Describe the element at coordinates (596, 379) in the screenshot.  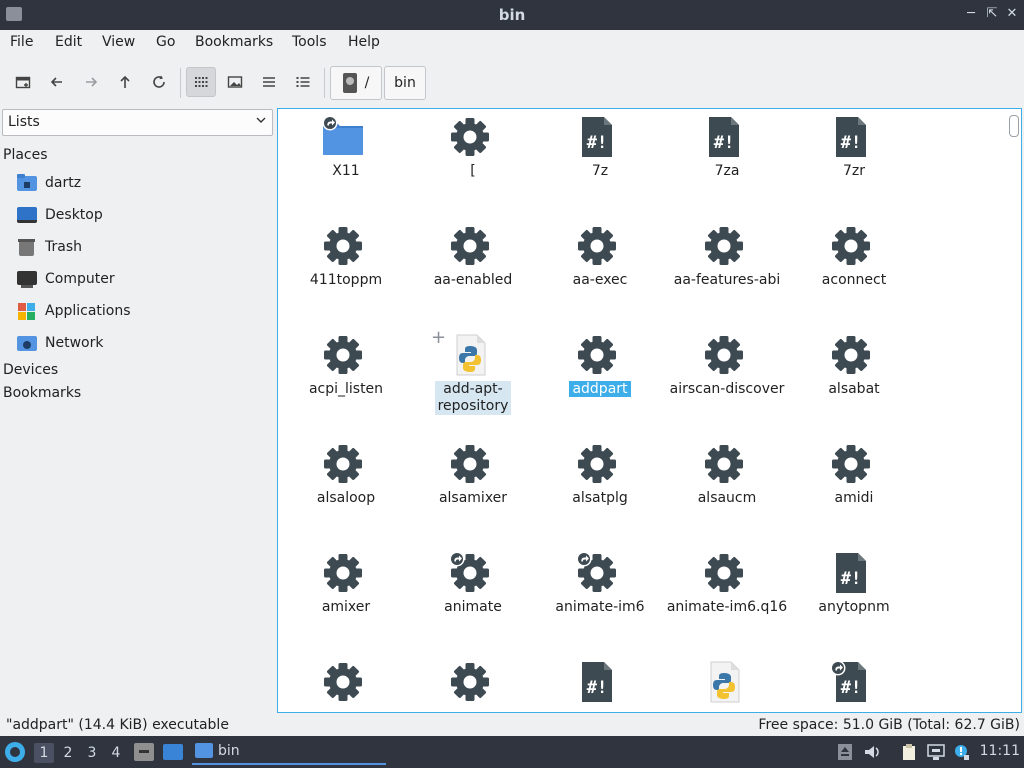
I see `file-item: addpart` at that location.